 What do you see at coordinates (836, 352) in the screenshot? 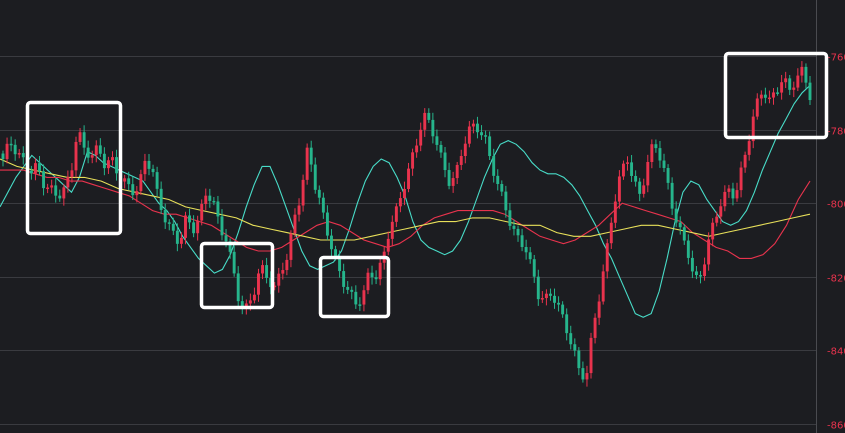
I see `y-tick-label: -840` at bounding box center [836, 352].